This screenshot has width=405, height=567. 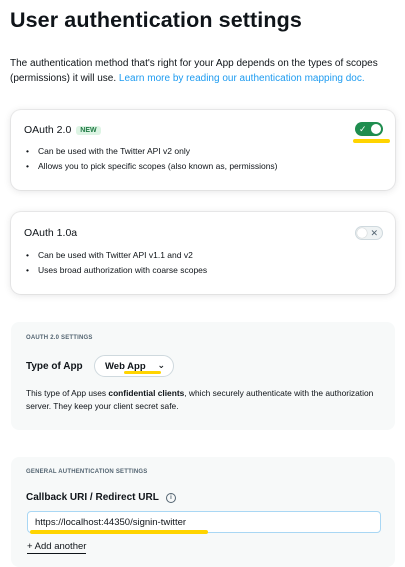 What do you see at coordinates (119, 532) in the screenshot?
I see `highlight-mark-url` at bounding box center [119, 532].